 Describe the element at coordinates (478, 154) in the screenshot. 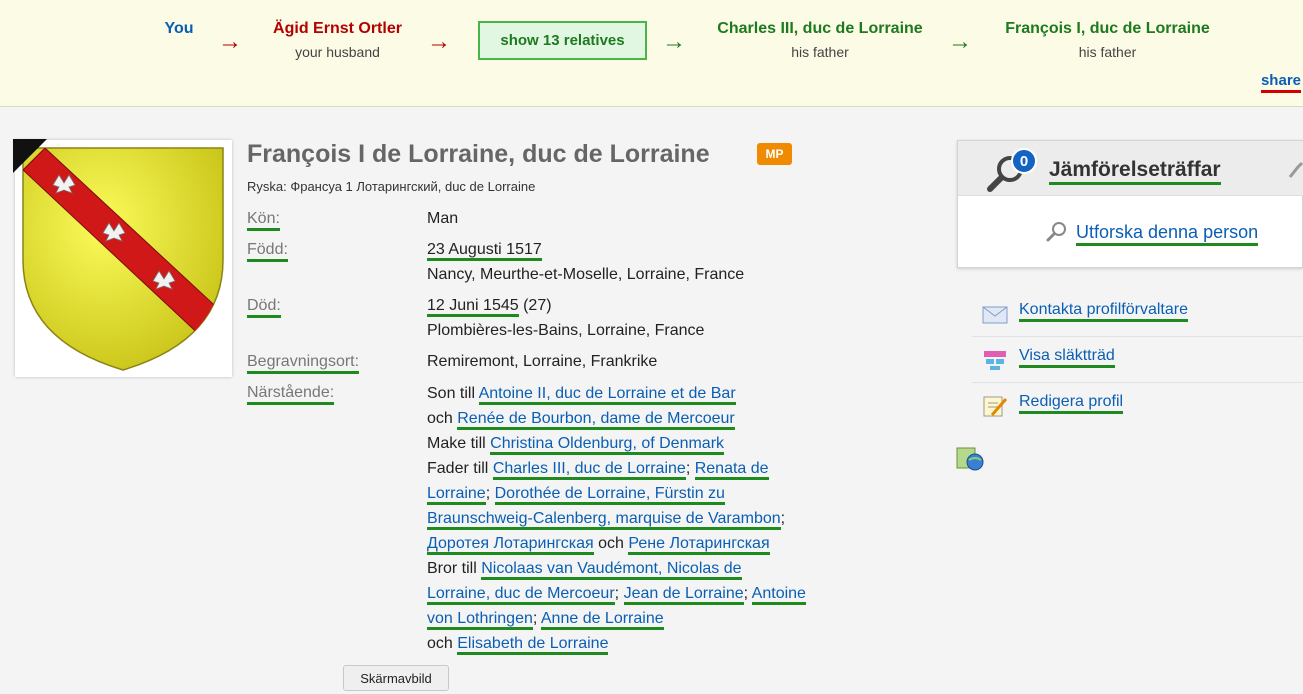

I see `page-title: François I de Lorraine, duc de Lorraine` at that location.